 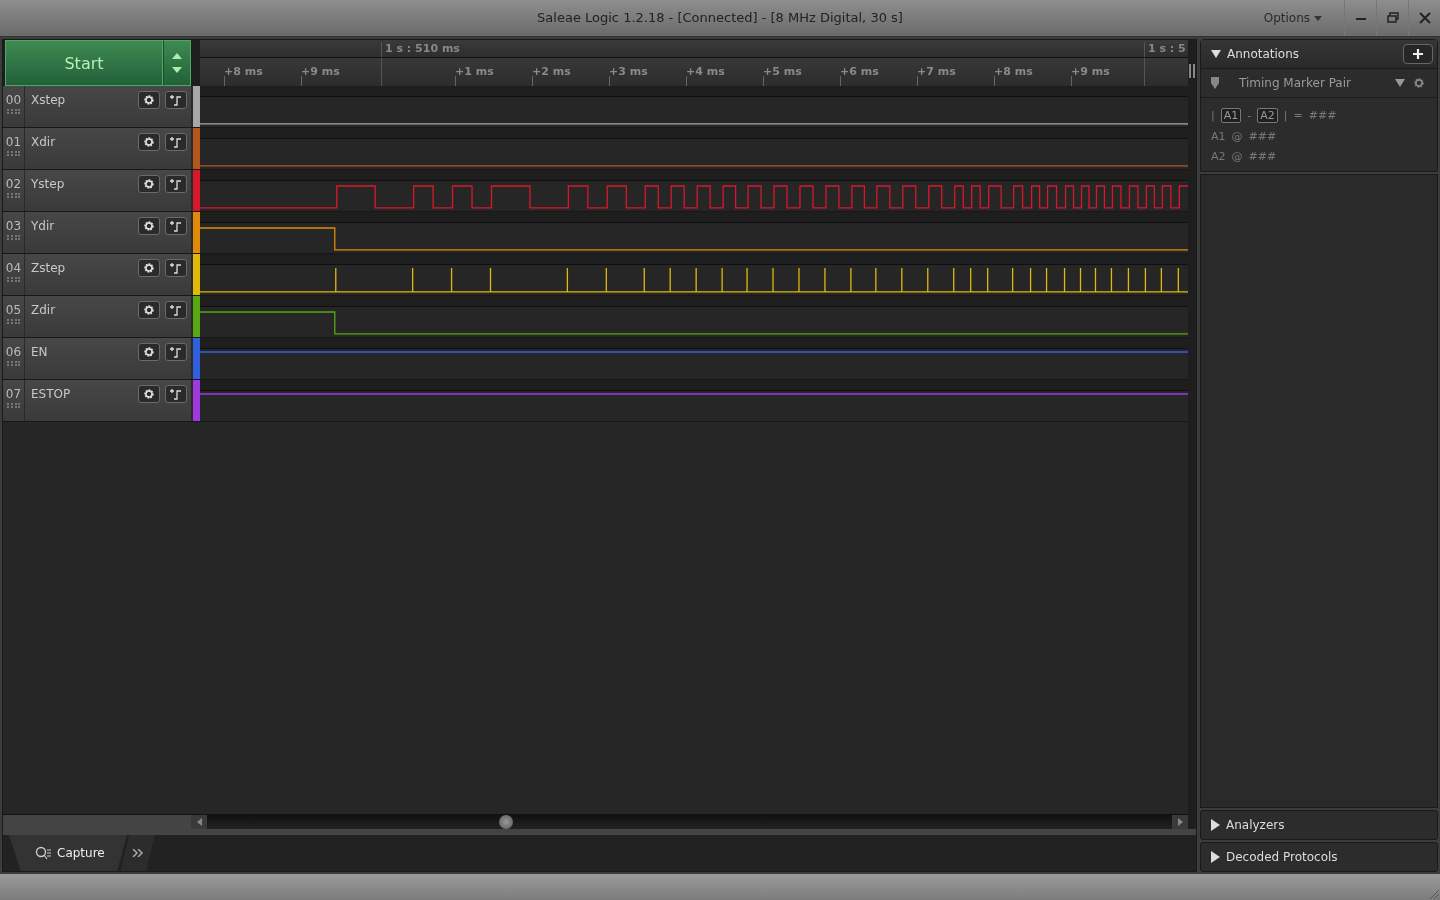 What do you see at coordinates (1295, 83) in the screenshot?
I see `marker-type-label: Timing Marker Pair` at bounding box center [1295, 83].